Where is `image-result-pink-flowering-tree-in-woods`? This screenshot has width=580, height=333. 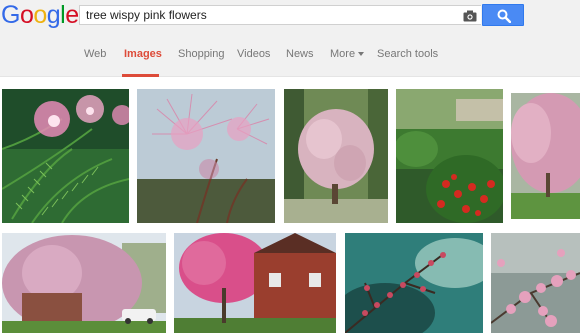
image-result-pink-flowering-tree-in-woods is located at coordinates (336, 156).